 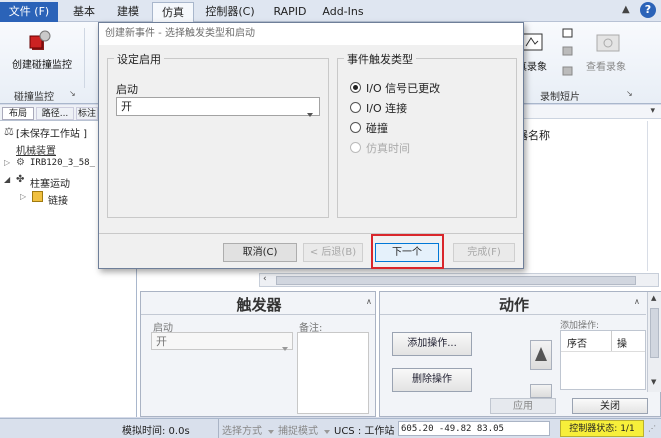 What do you see at coordinates (648, 10) in the screenshot?
I see `help-icon: ?` at bounding box center [648, 10].